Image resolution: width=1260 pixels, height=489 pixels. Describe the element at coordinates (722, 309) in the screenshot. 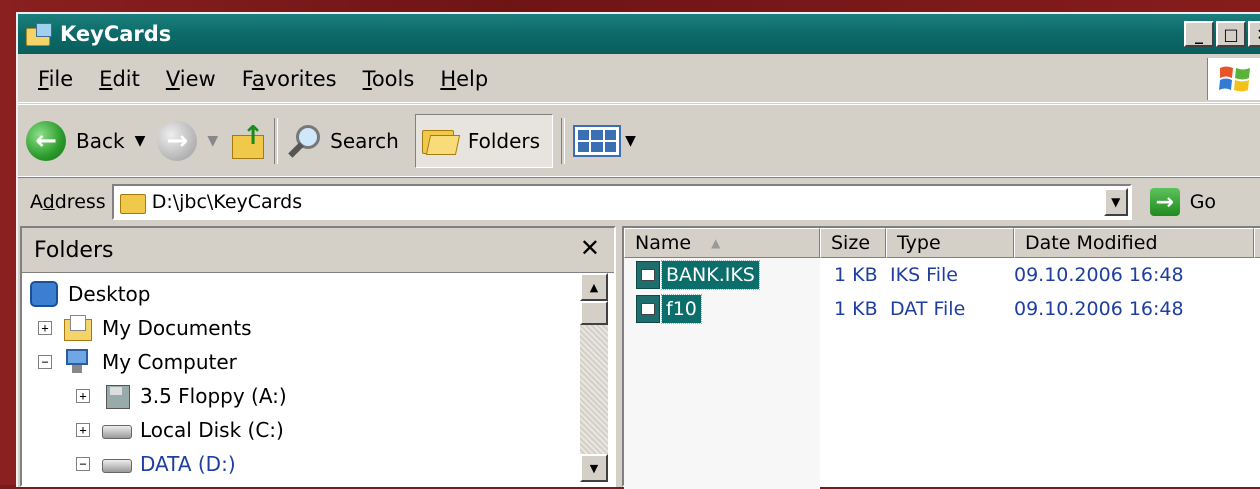

I see `file-name-cell: f10` at that location.